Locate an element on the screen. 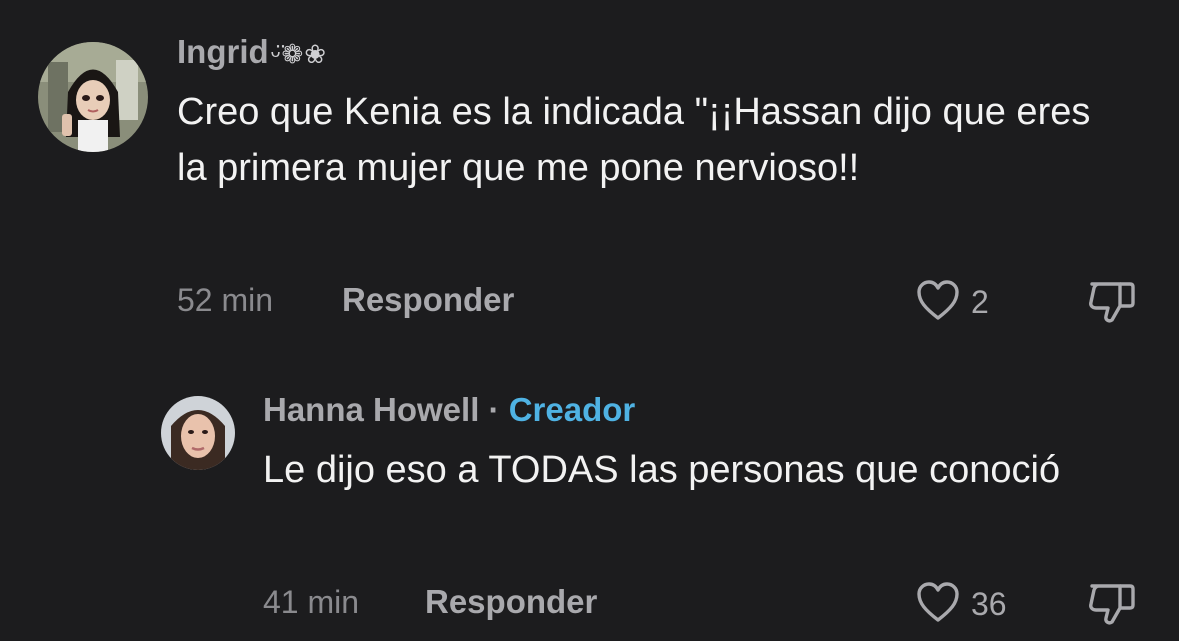 This screenshot has width=1179, height=641. comment-username: Ingridᵕ̈❁❀ is located at coordinates (252, 52).